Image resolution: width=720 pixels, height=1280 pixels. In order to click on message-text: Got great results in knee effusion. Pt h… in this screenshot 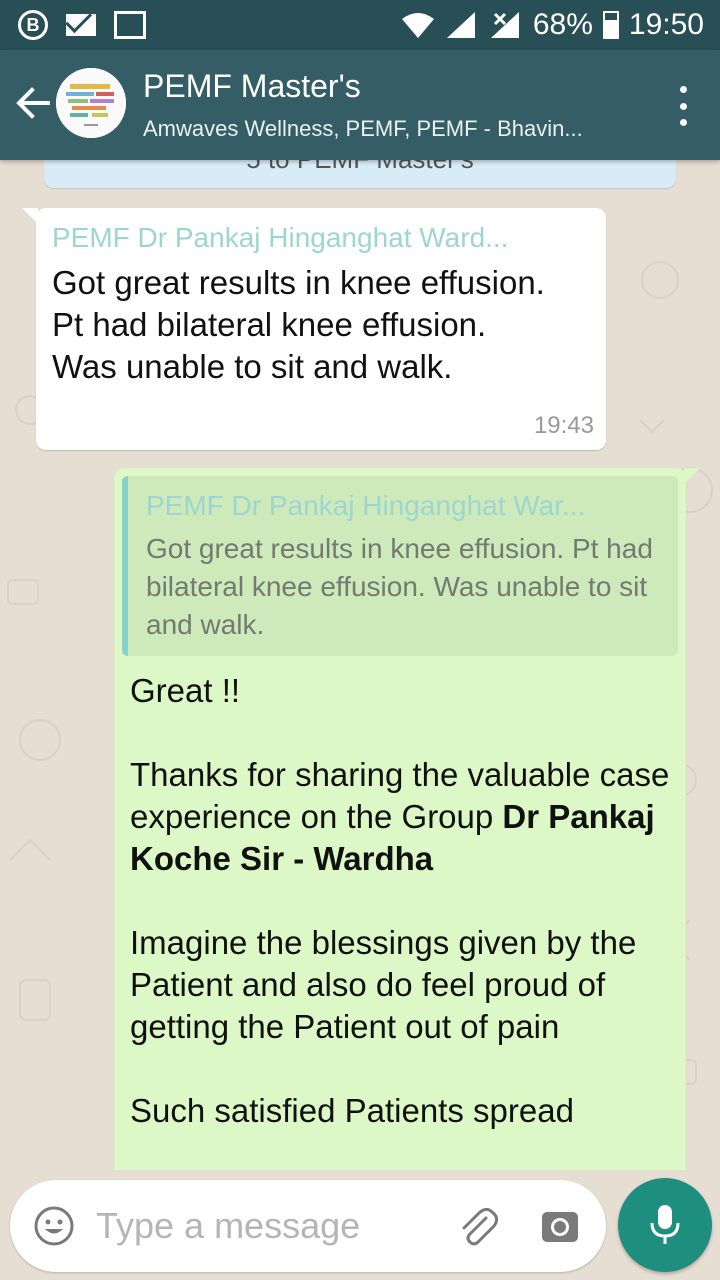, I will do `click(298, 324)`.